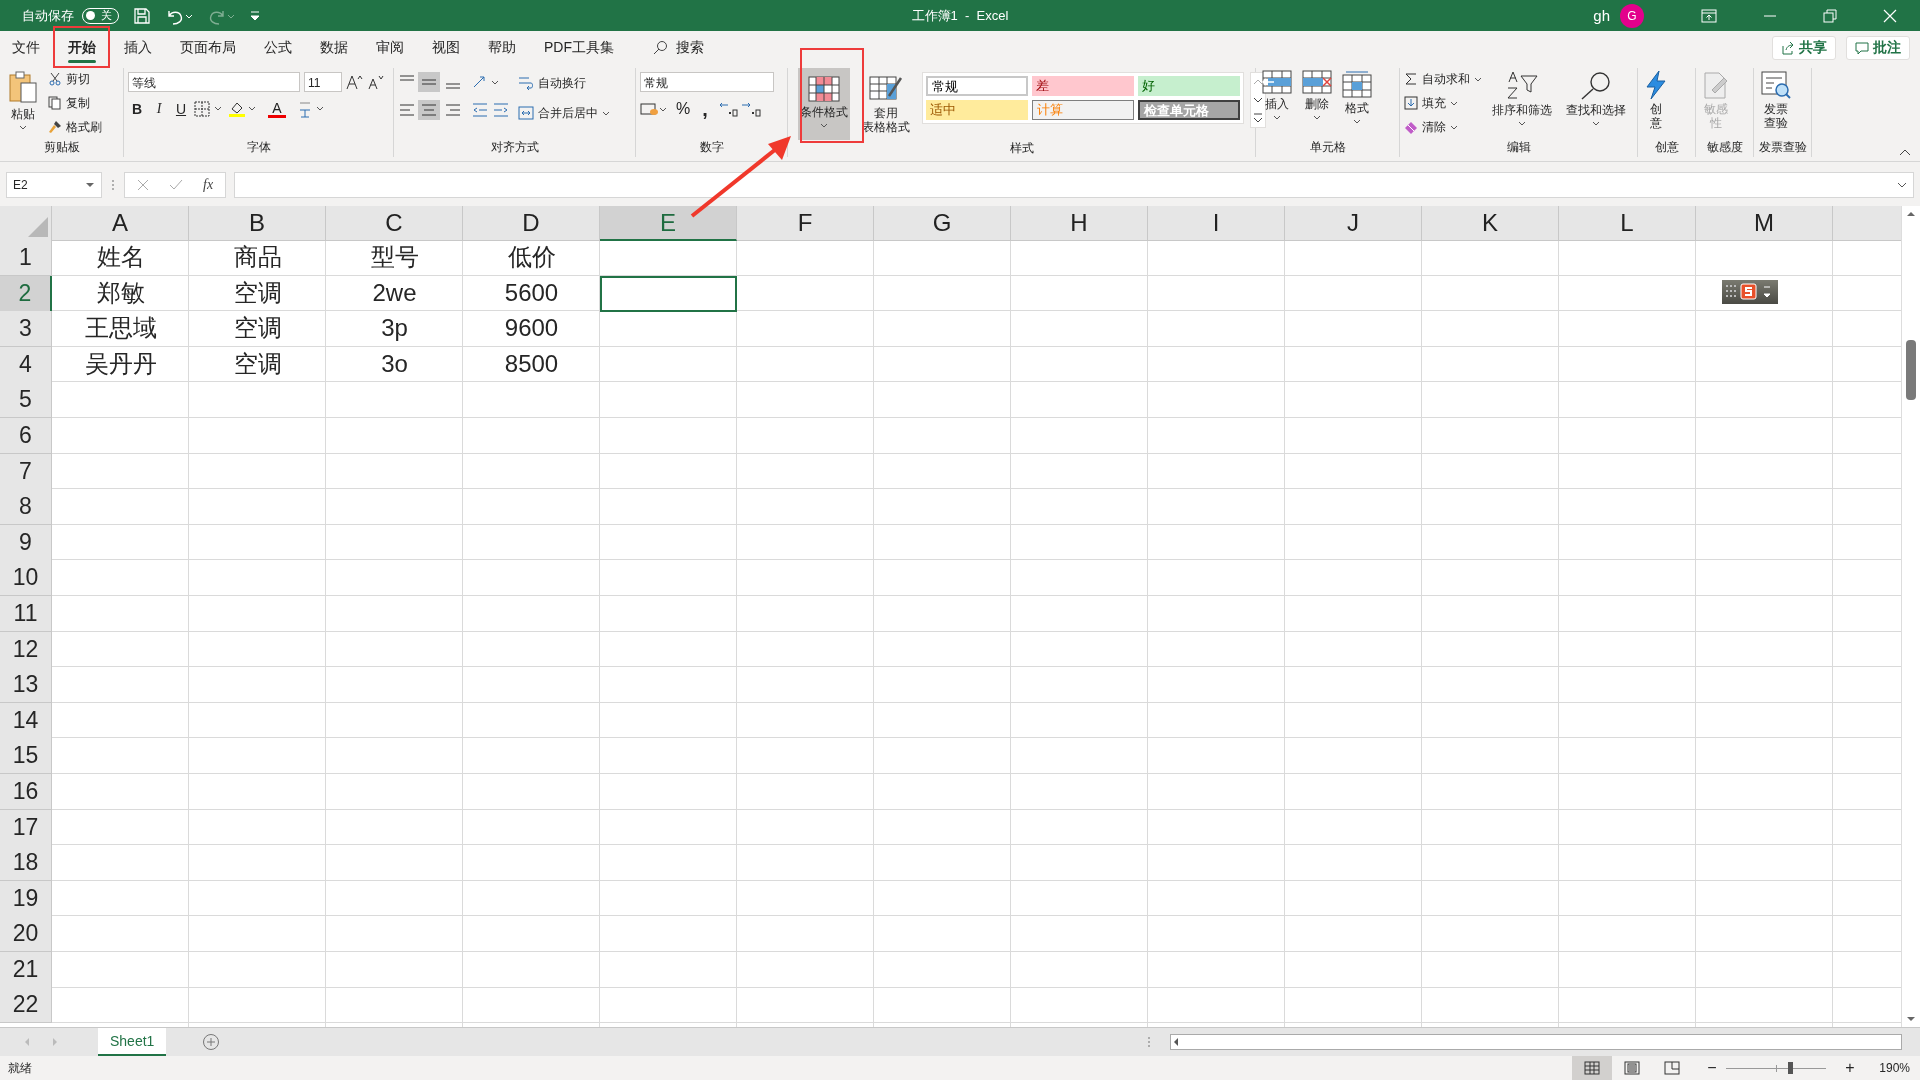 This screenshot has height=1080, width=1920. Describe the element at coordinates (26, 934) in the screenshot. I see `row-header: 20` at that location.